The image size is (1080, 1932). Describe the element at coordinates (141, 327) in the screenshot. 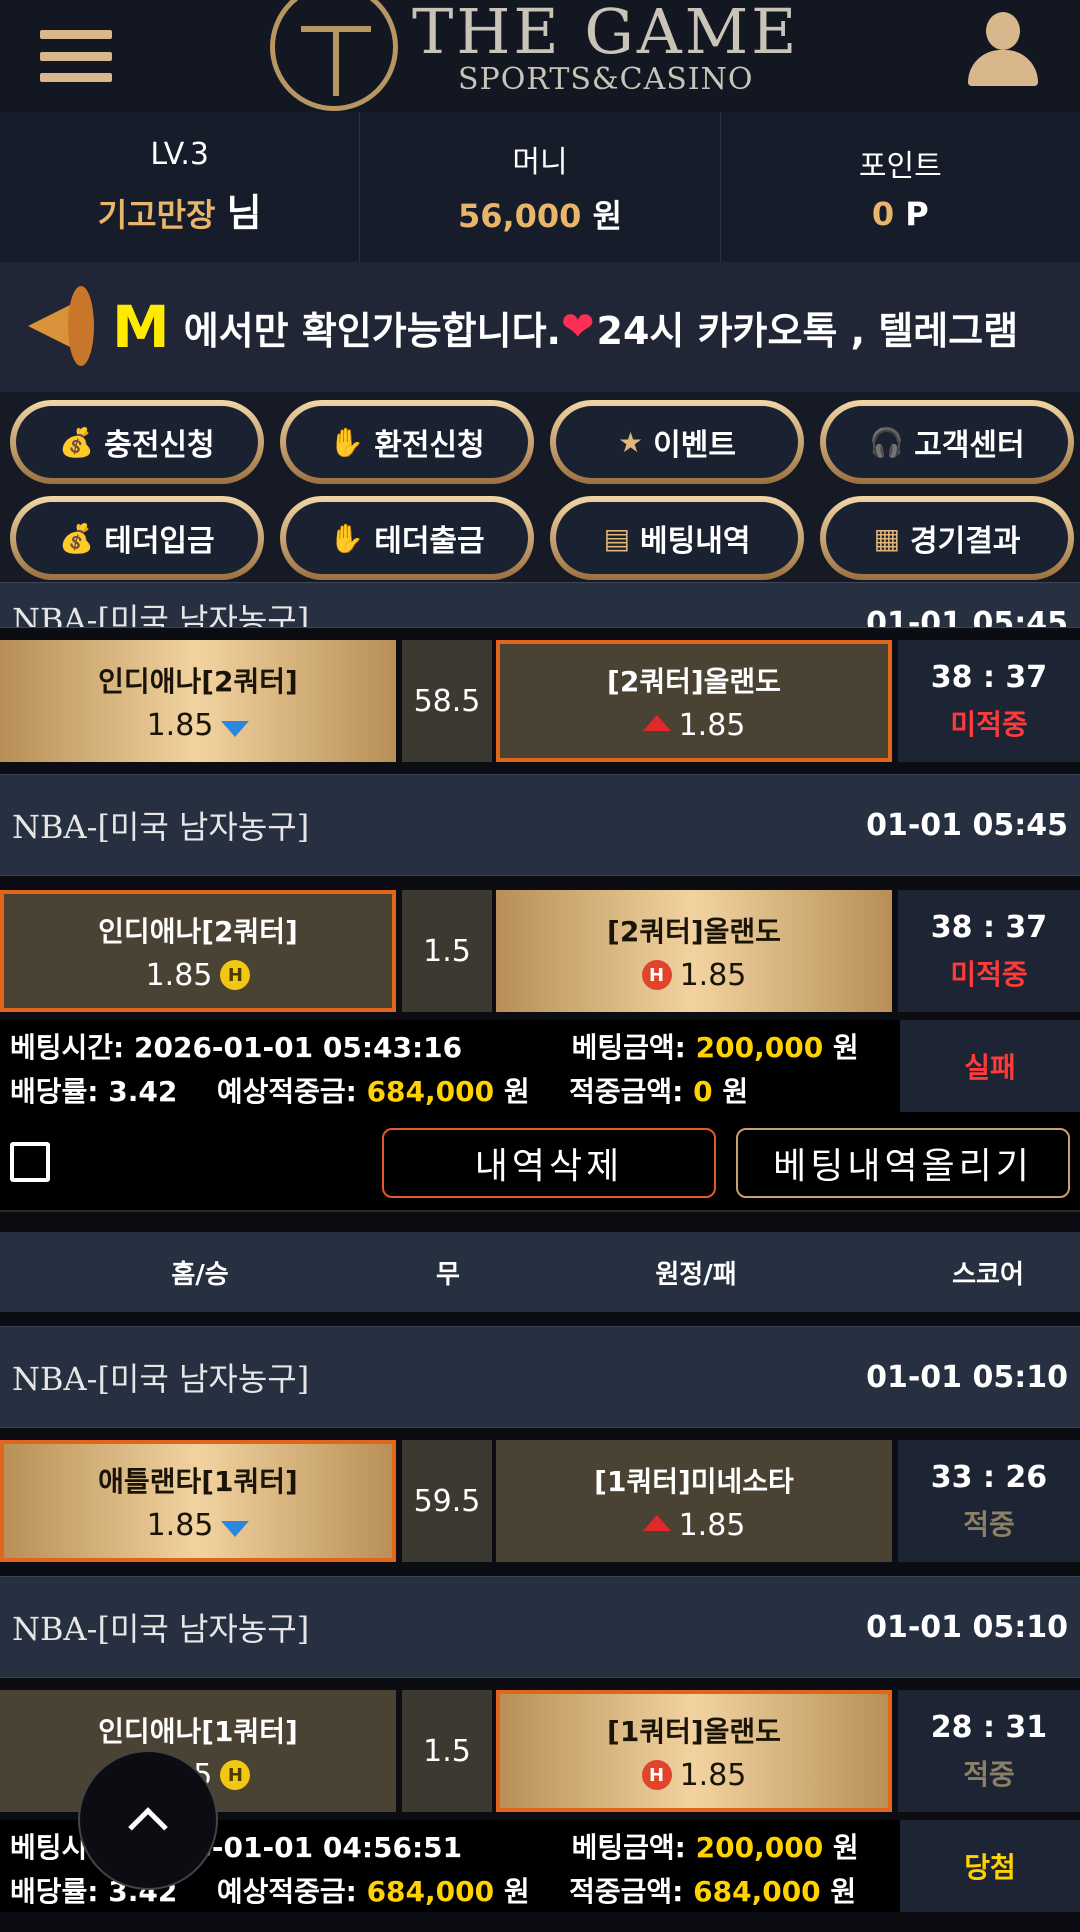

I see `notice-brand-letter: M` at that location.